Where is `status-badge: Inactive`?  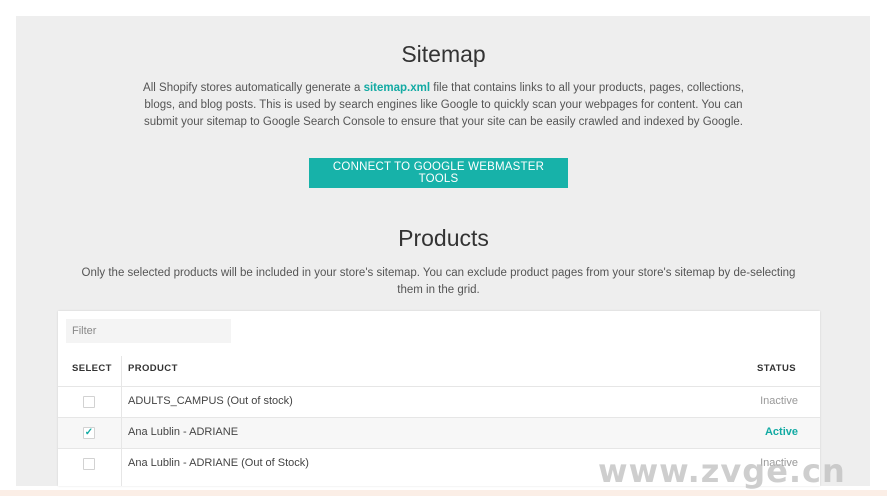 status-badge: Inactive is located at coordinates (779, 401).